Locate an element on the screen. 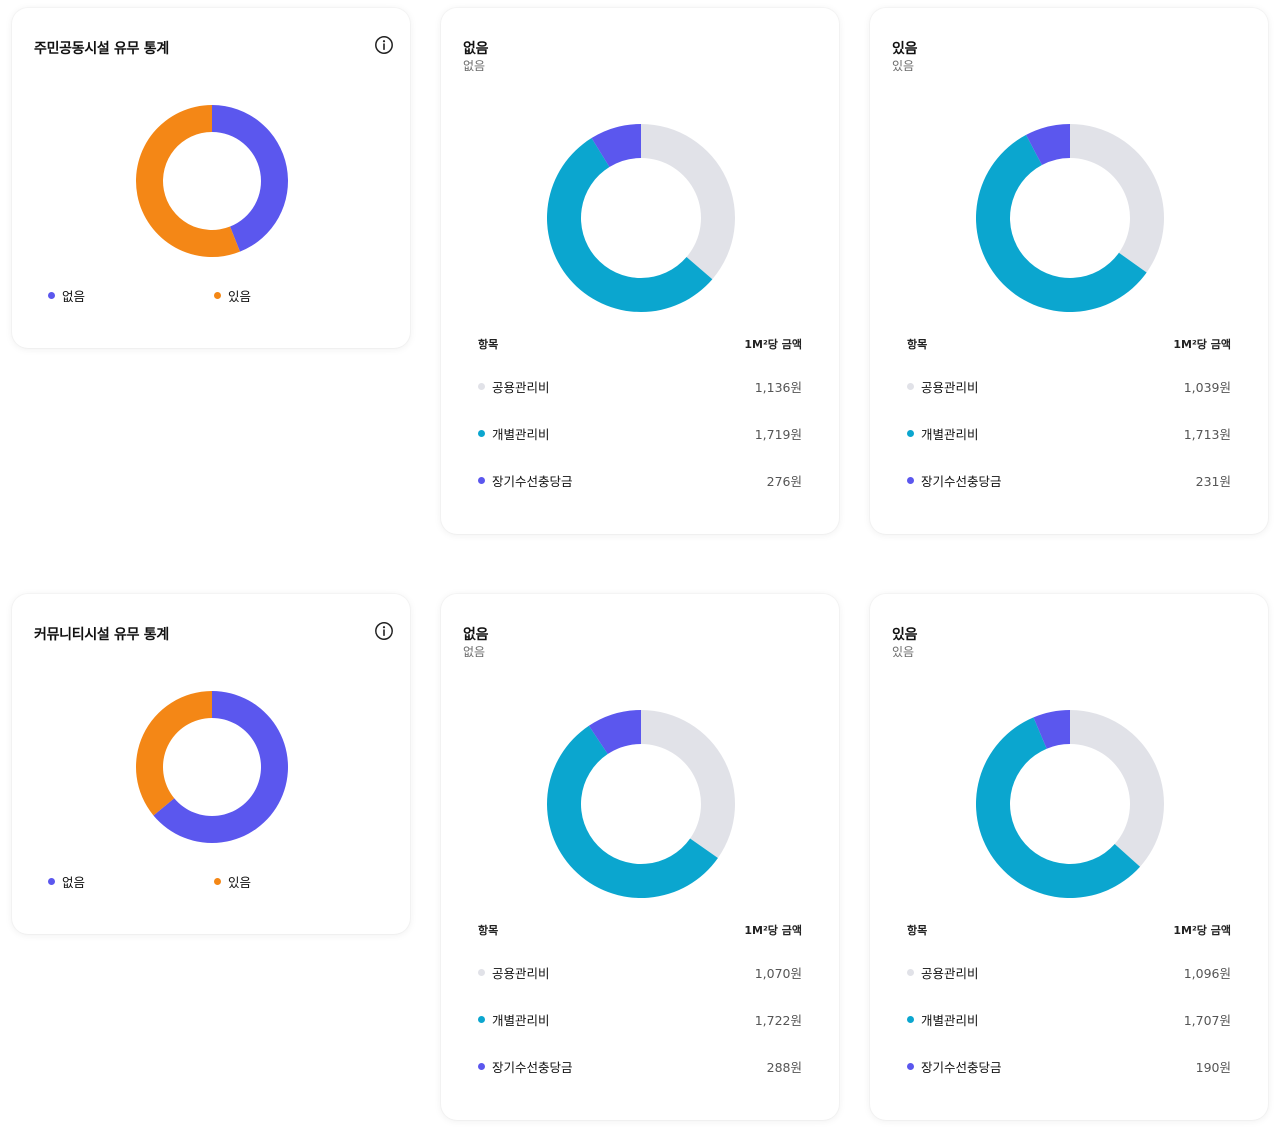 The height and width of the screenshot is (1133, 1280). summary-card-community-facility: 커뮤니티시설 유무 통계 없음 있음 is located at coordinates (211, 764).